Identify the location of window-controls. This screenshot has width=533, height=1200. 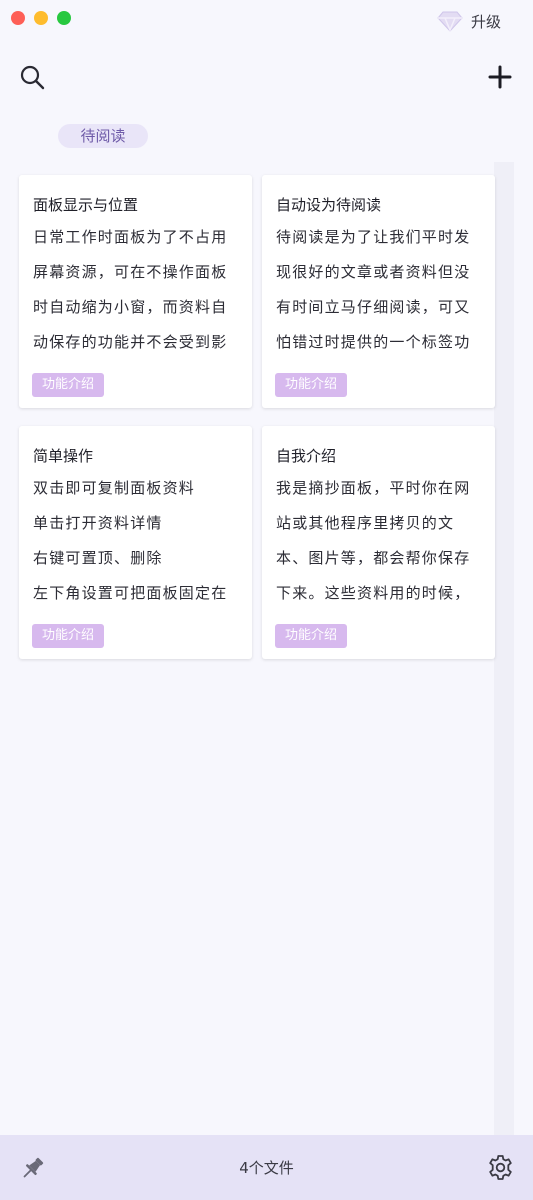
(41, 18).